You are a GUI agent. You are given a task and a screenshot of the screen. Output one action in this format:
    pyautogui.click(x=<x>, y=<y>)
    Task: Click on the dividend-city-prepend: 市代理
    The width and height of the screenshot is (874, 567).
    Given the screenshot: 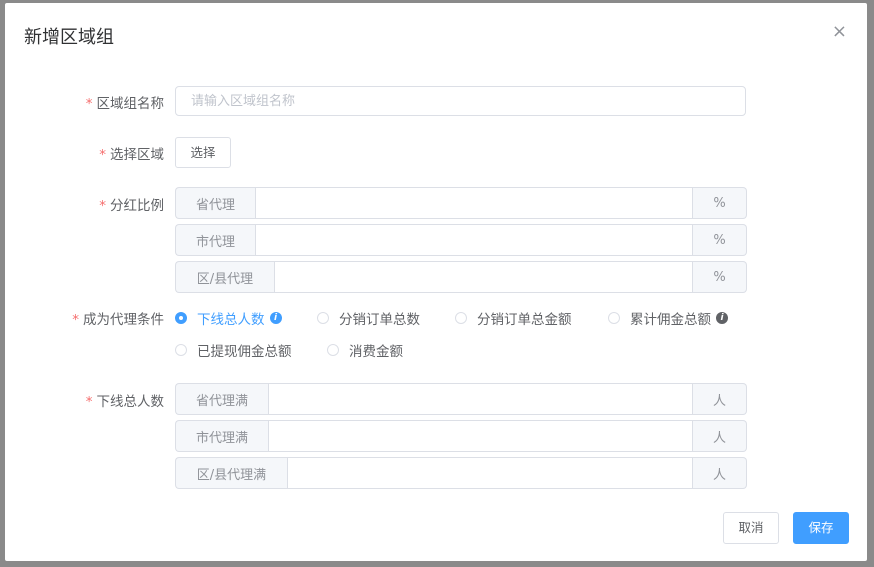 What is the action you would take?
    pyautogui.click(x=215, y=240)
    